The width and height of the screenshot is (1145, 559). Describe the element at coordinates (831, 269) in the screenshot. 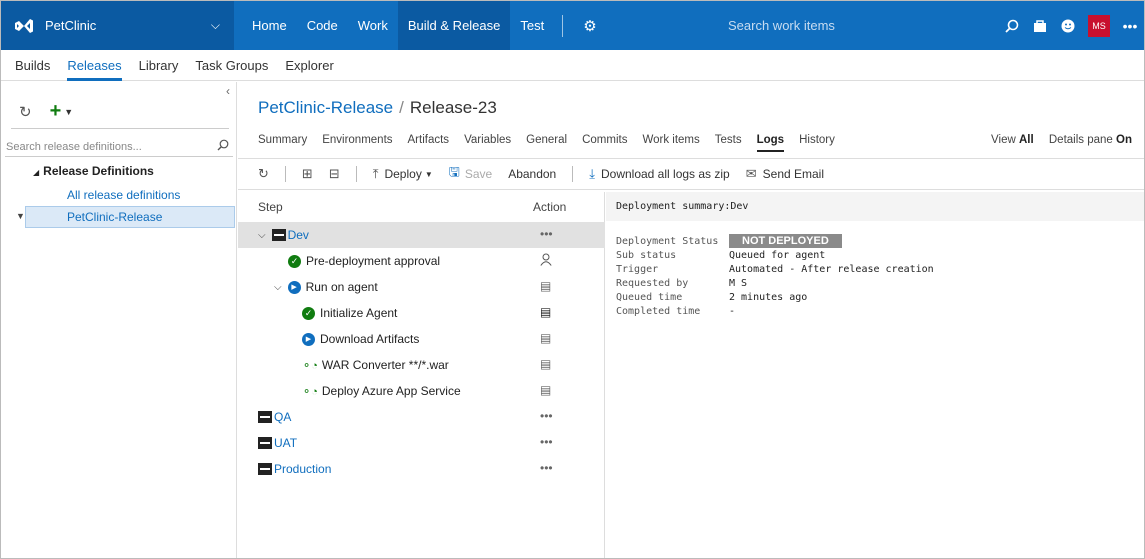

I see `field-value: Automated - After release creation` at that location.